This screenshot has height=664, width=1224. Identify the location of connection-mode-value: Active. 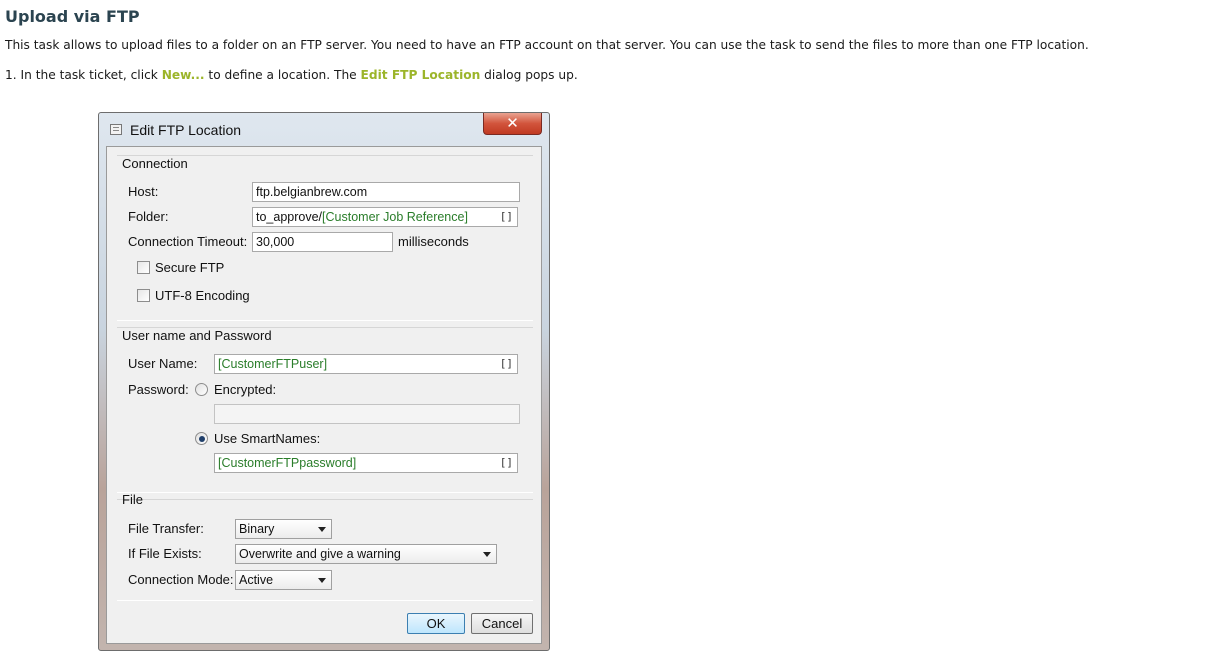
(256, 580).